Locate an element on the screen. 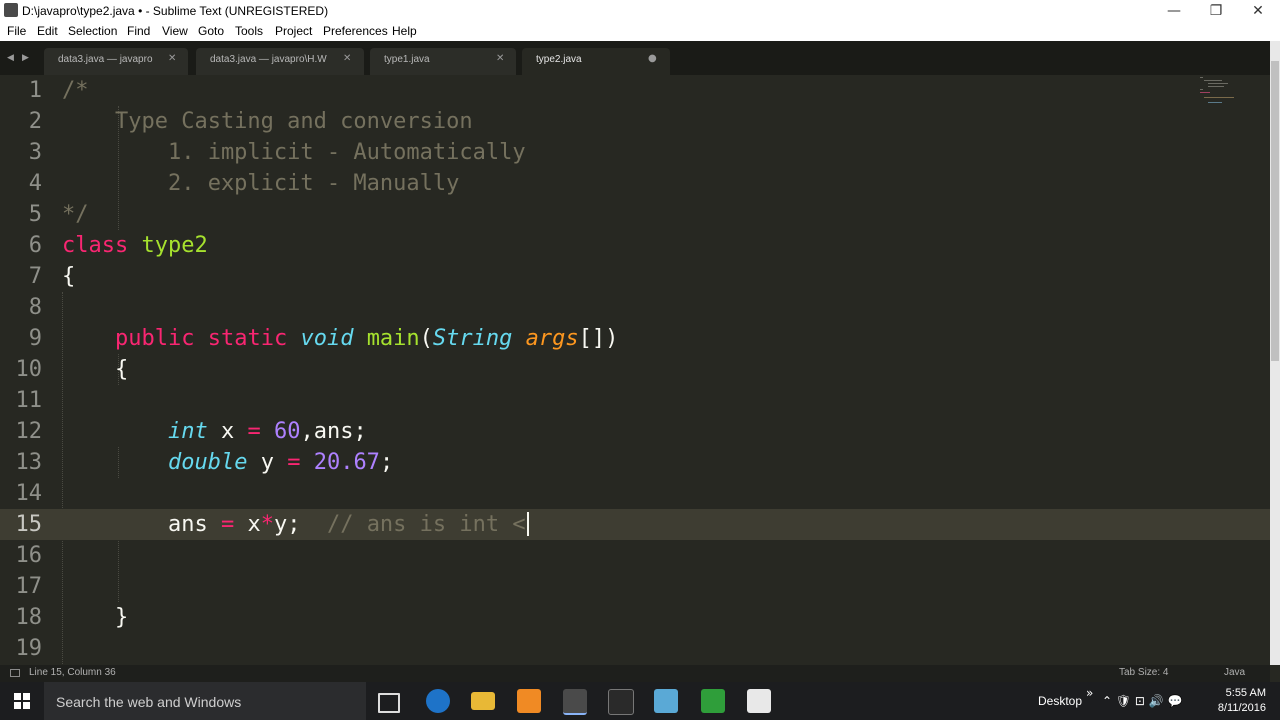  menu-help: Help is located at coordinates (404, 31).